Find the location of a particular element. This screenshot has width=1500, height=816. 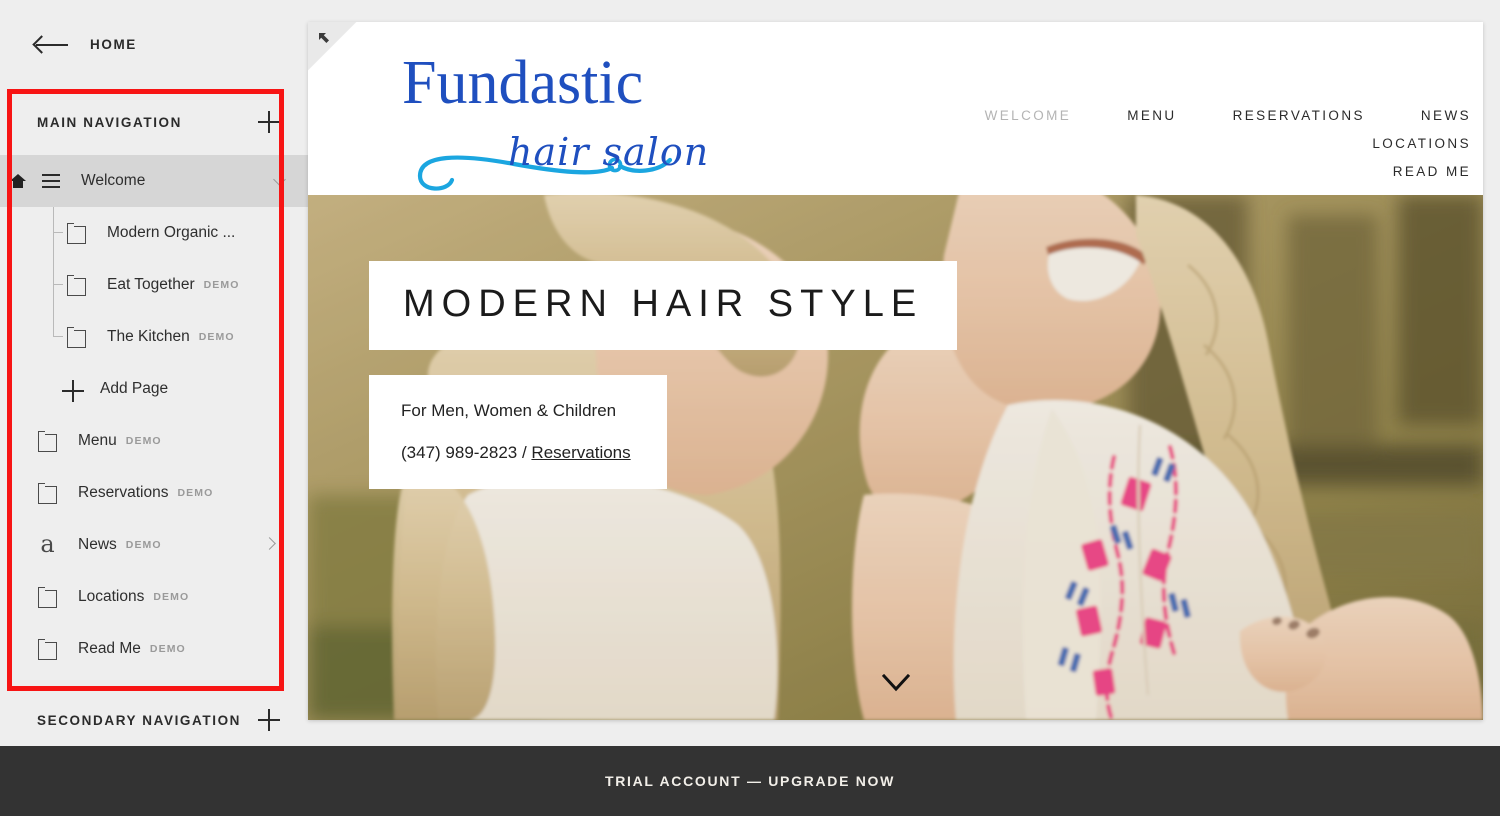

logo-wordmark: Fundastic is located at coordinates (523, 83).